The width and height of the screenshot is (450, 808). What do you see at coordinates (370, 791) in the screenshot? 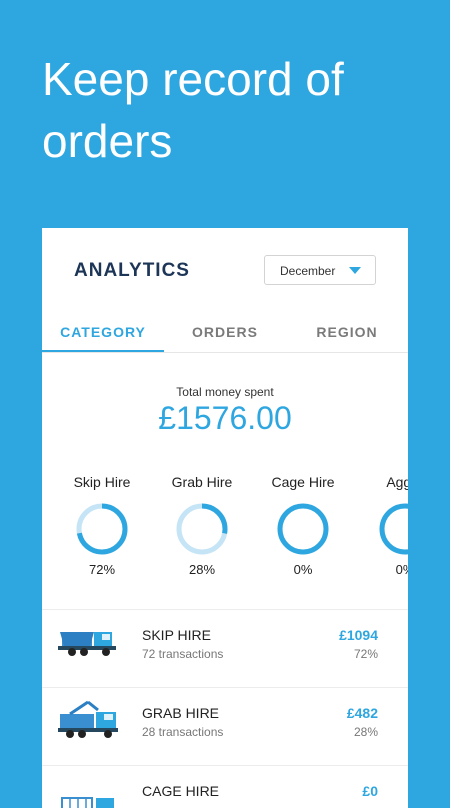
I see `list-item-amount: £0` at bounding box center [370, 791].